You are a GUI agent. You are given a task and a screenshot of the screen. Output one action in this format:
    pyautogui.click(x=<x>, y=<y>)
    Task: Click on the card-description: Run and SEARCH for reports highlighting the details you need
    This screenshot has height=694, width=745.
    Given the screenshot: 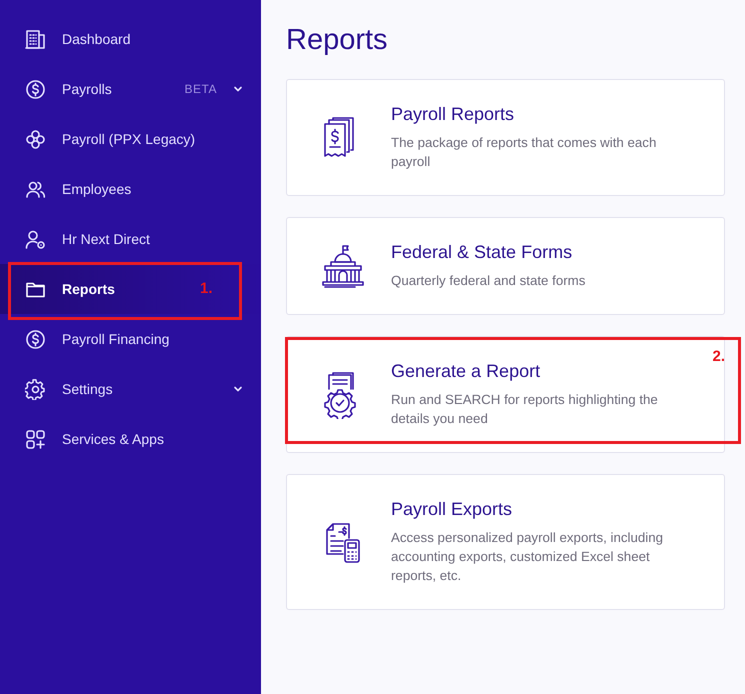 What is the action you would take?
    pyautogui.click(x=525, y=409)
    